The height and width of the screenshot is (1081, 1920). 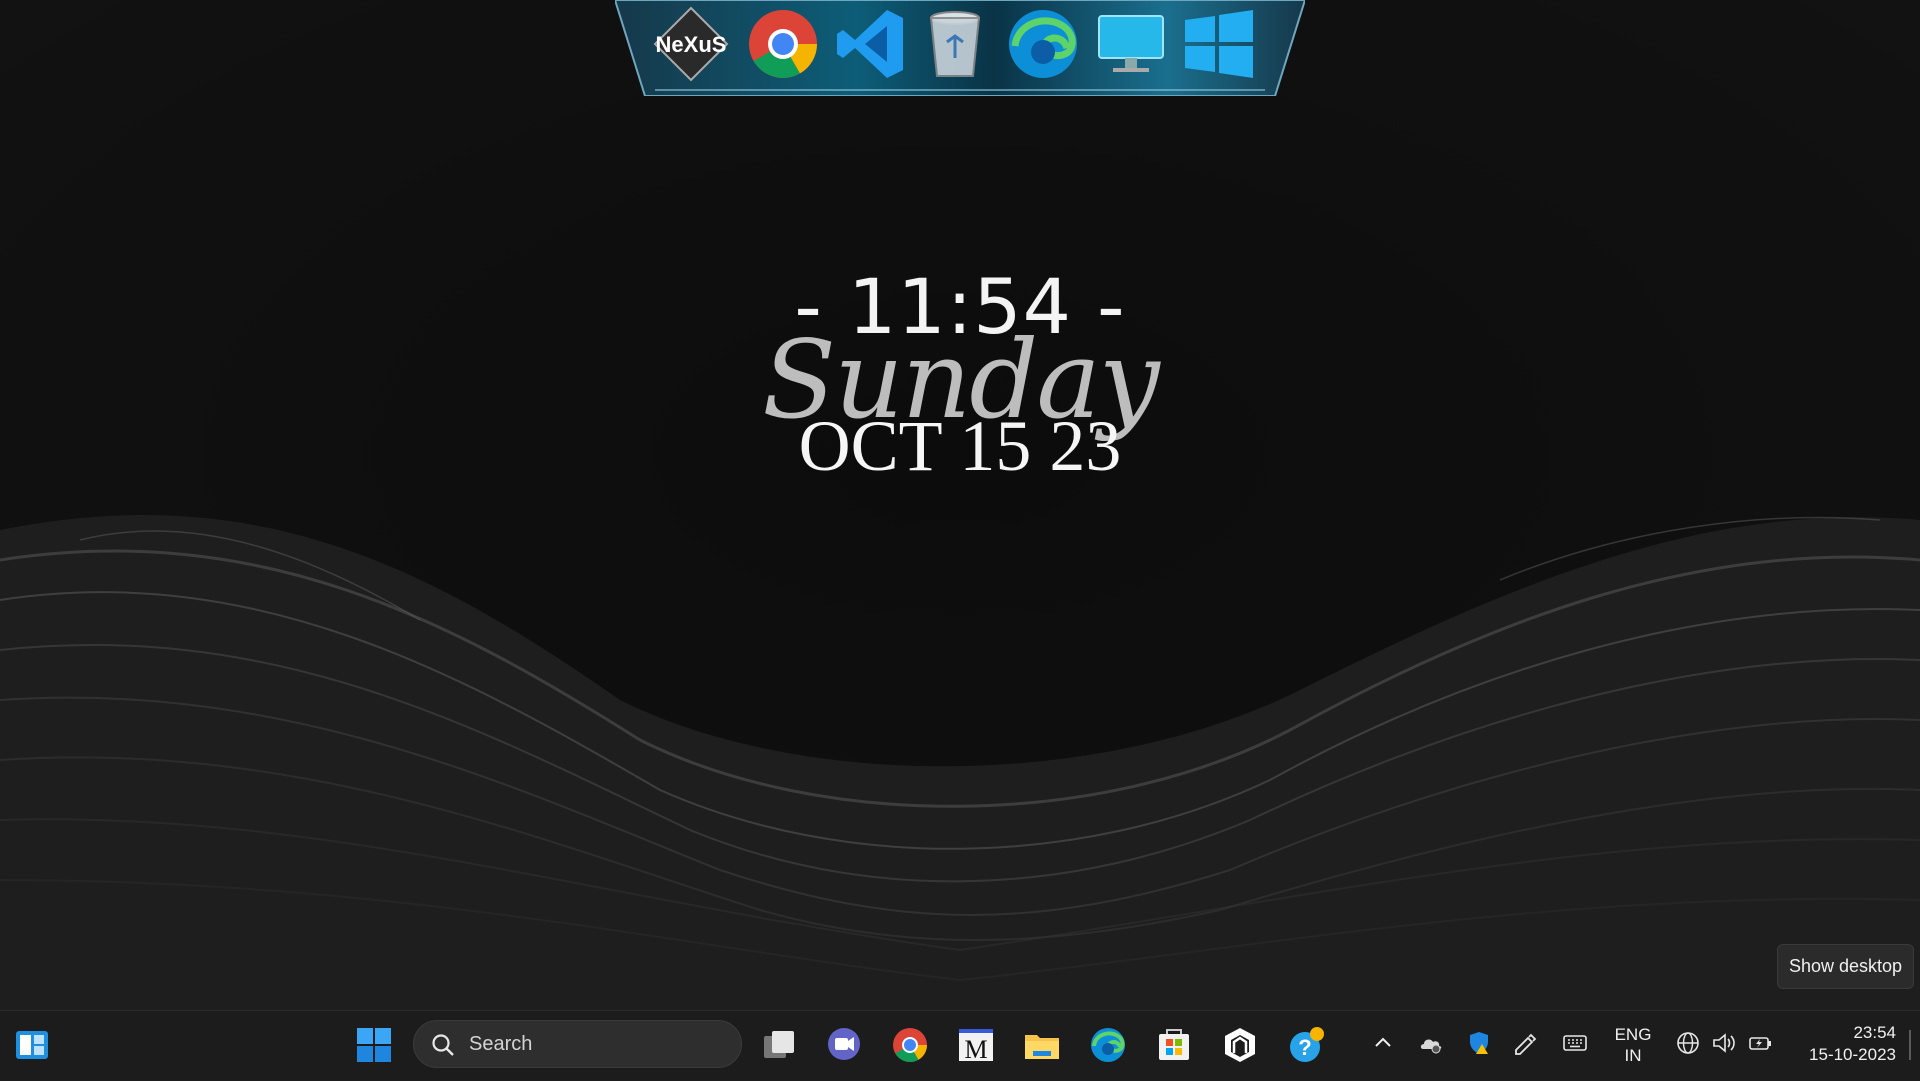 I want to click on search-icon, so click(x=443, y=1045).